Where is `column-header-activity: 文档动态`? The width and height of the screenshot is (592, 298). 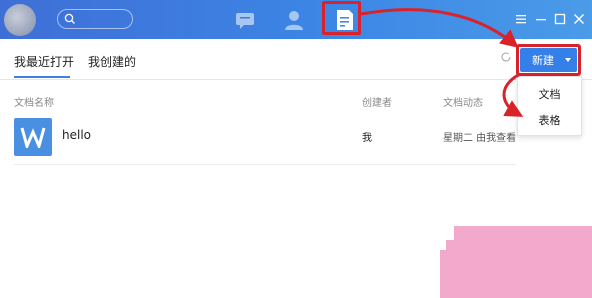
column-header-activity: 文档动态 is located at coordinates (463, 103).